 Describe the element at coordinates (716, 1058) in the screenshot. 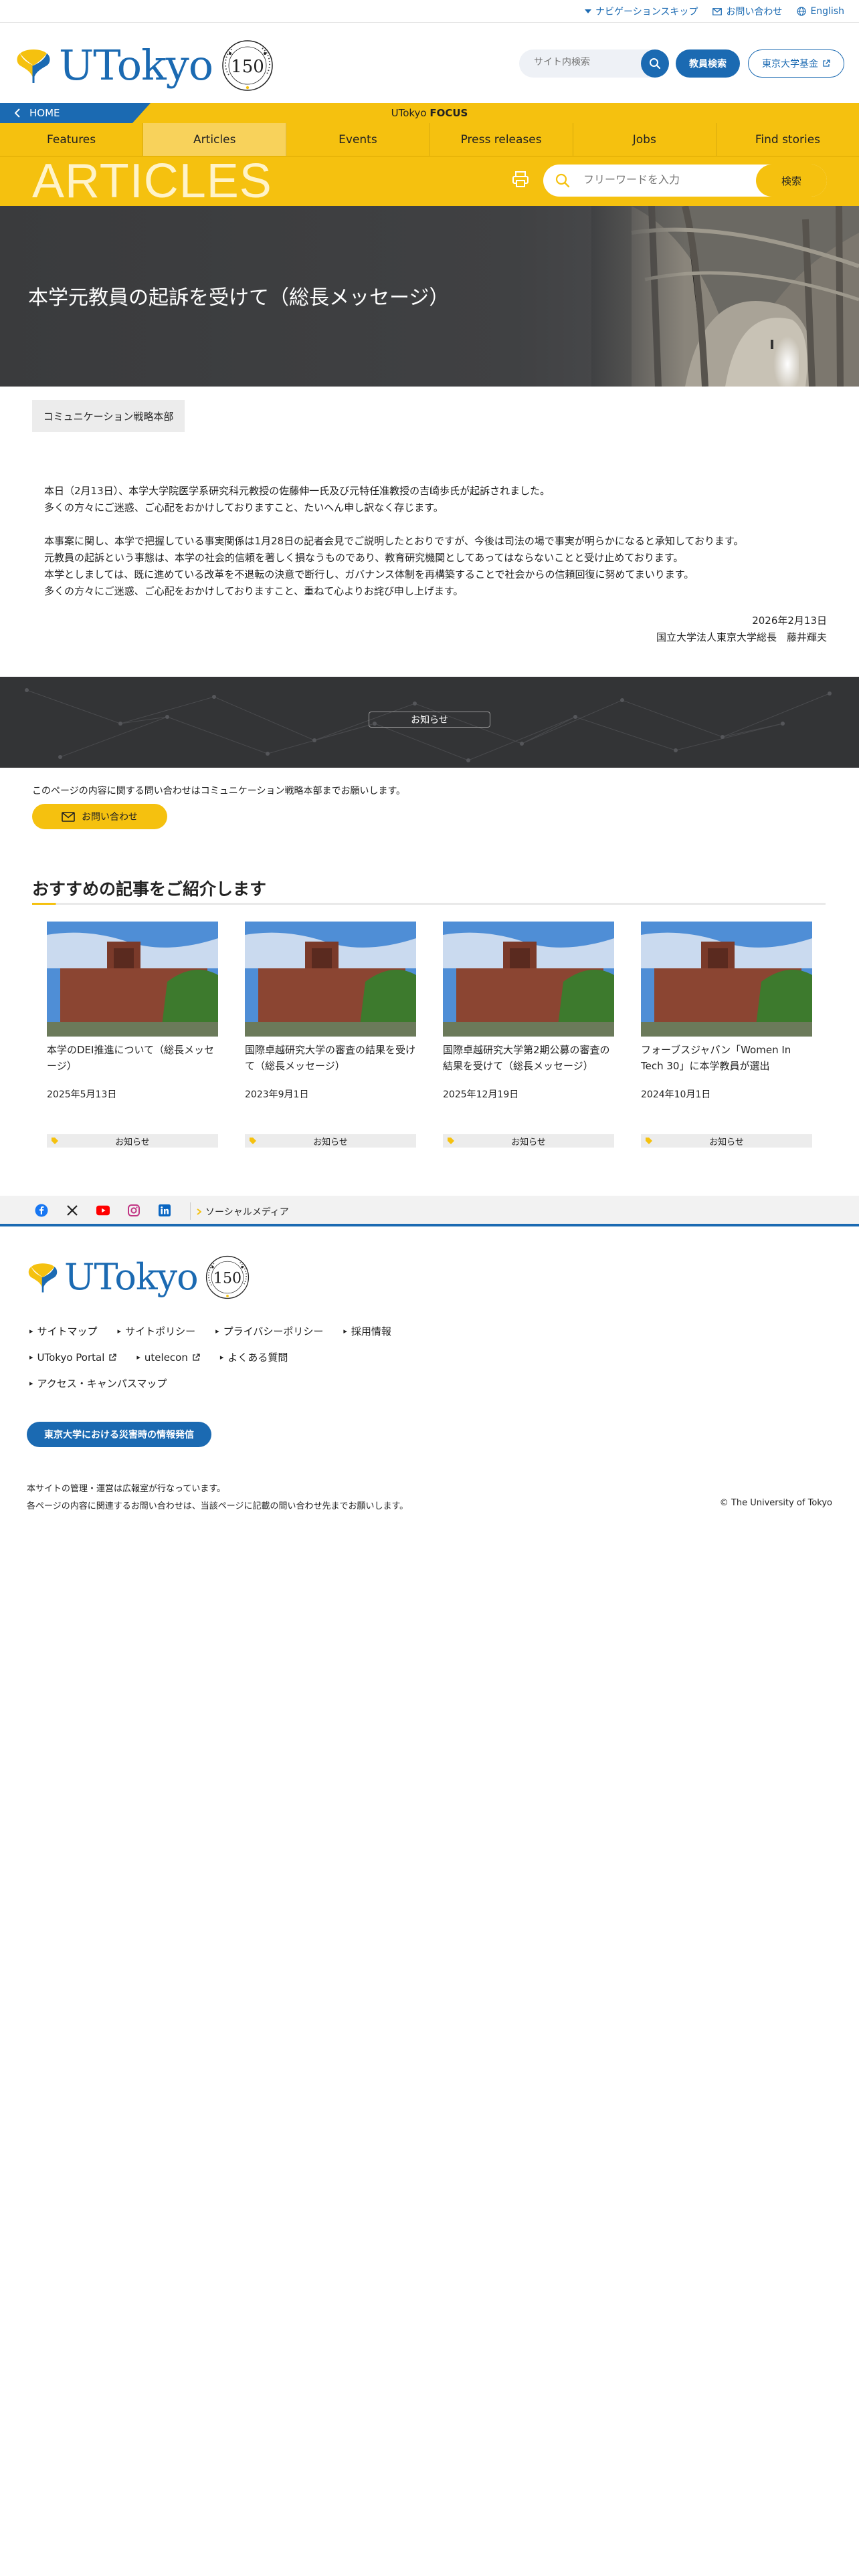

I see `card-title: フォーブスジャパン「Women In Tech 30」に本学教員が選出` at that location.